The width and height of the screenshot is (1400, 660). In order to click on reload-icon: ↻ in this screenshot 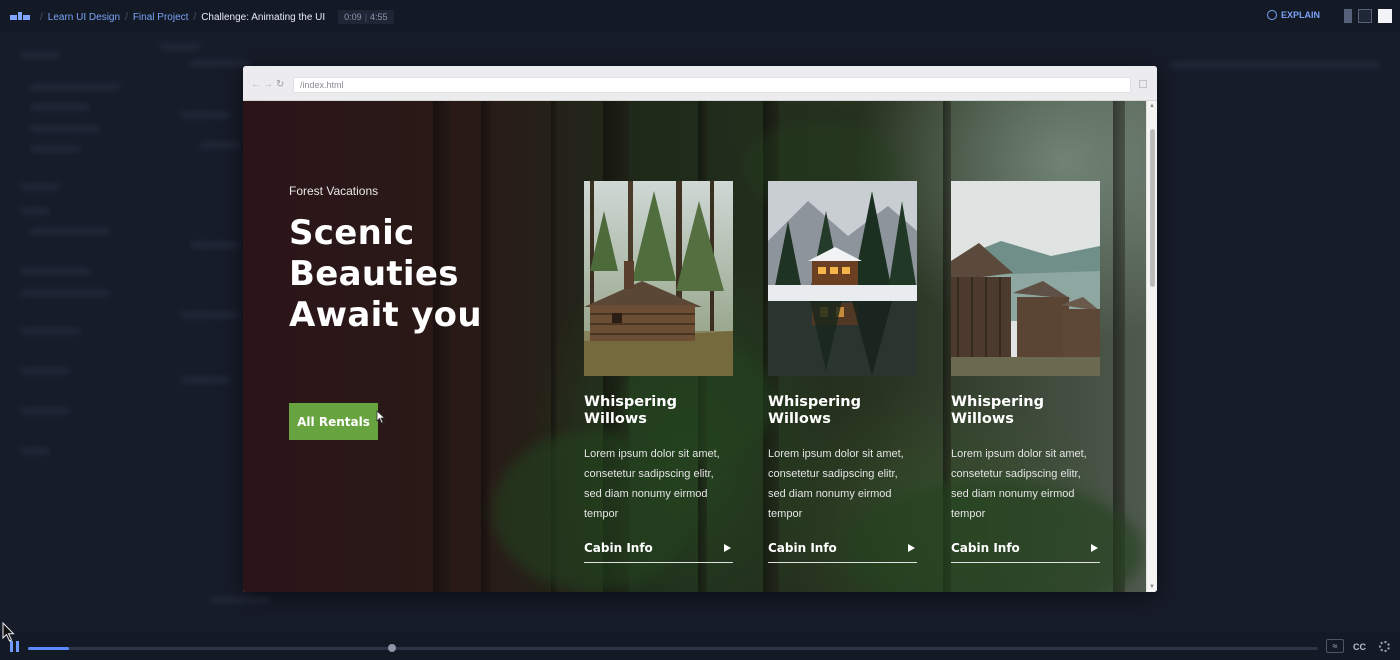, I will do `click(280, 84)`.